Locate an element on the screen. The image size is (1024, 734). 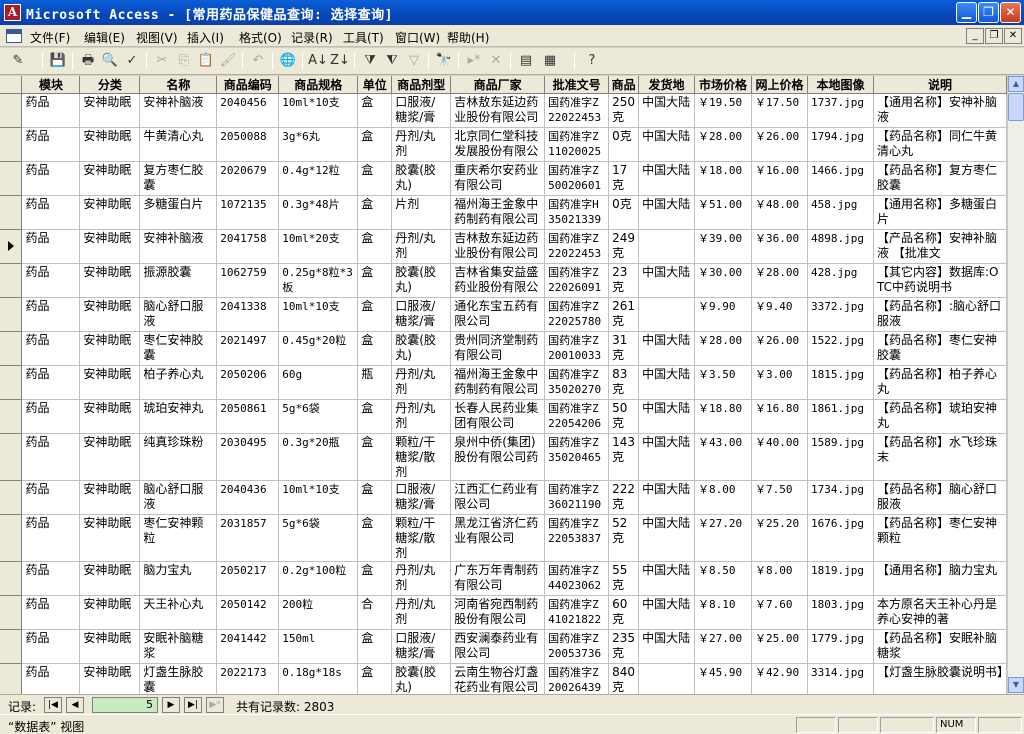
table-cell: ￥26.00 is located at coordinates (780, 144).